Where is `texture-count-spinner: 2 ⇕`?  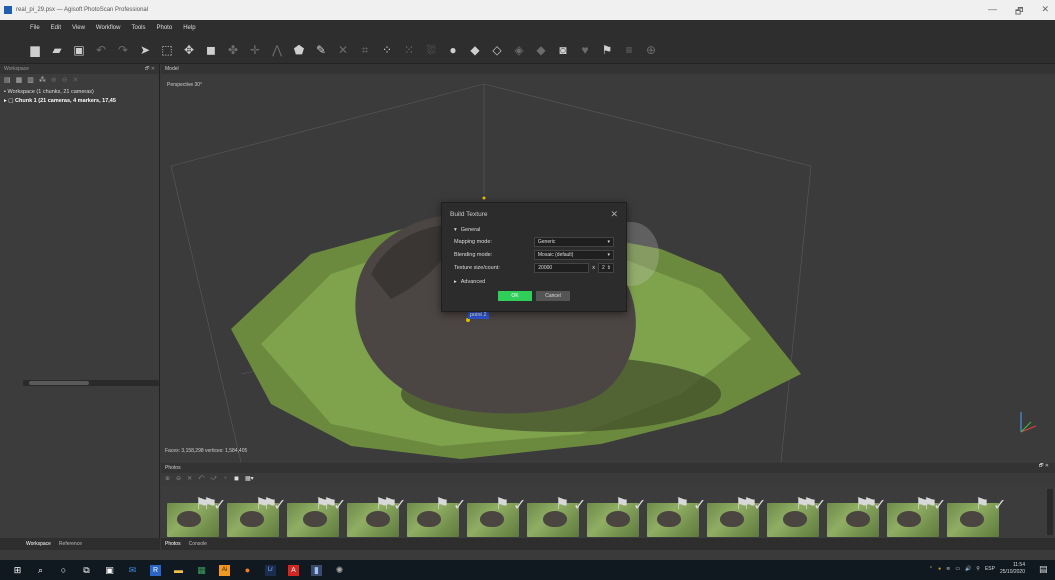
texture-count-spinner: 2 ⇕ is located at coordinates (606, 267).